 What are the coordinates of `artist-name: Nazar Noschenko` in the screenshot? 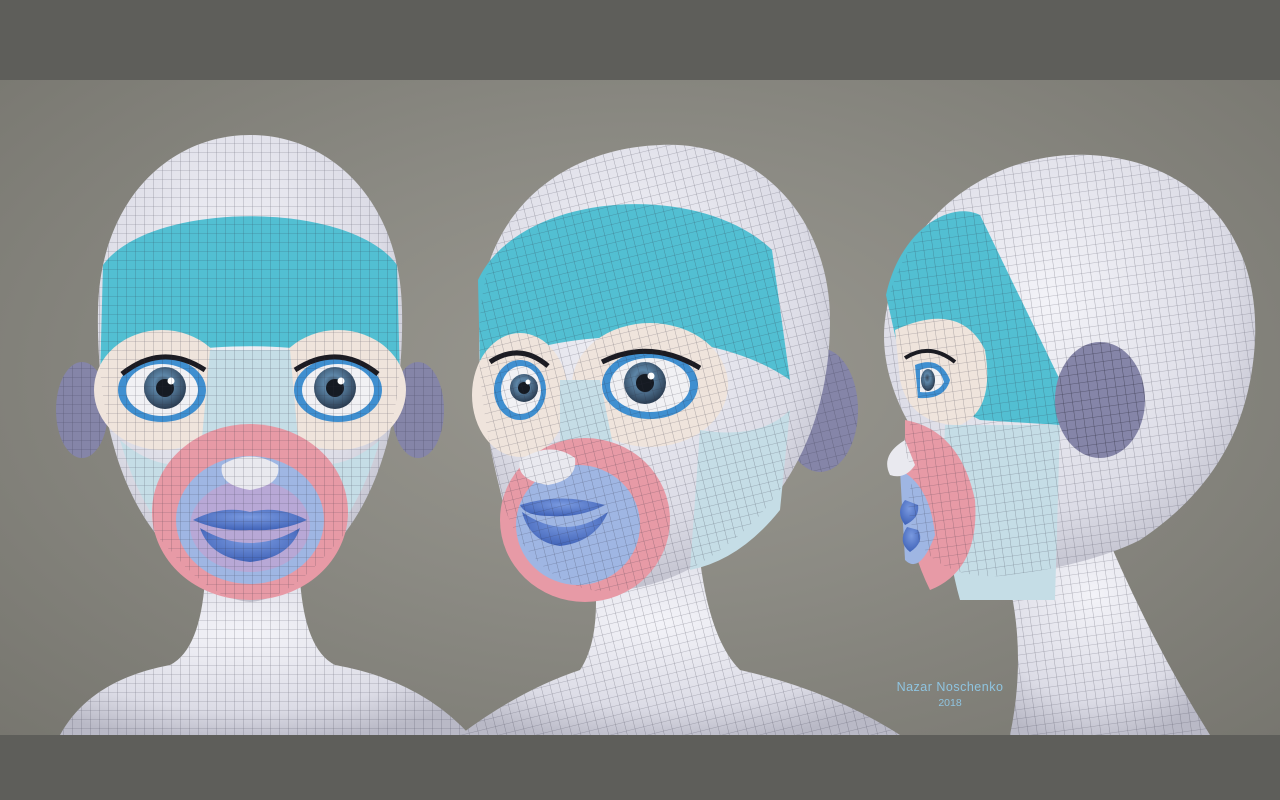 It's located at (950, 687).